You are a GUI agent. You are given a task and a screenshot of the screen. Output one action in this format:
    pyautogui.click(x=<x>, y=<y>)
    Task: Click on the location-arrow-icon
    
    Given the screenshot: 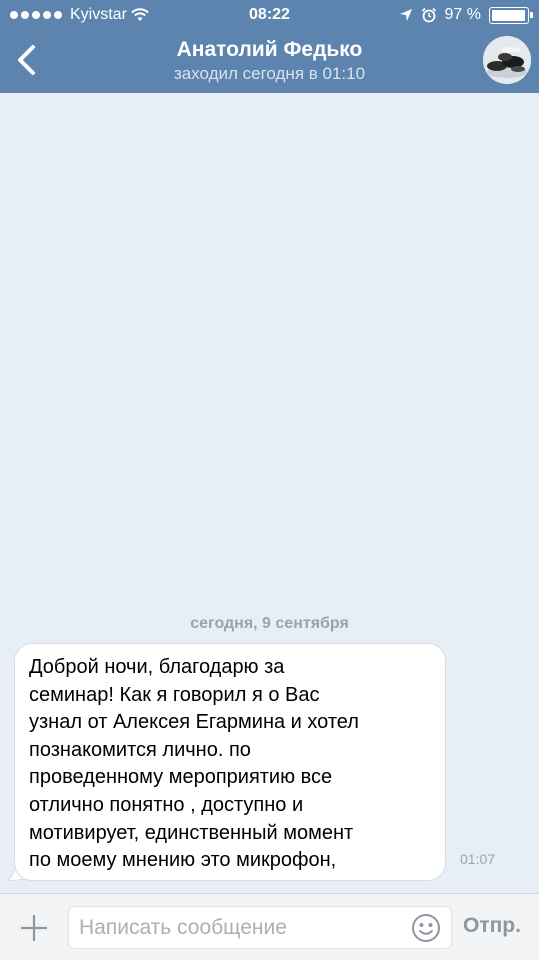 What is the action you would take?
    pyautogui.click(x=405, y=15)
    